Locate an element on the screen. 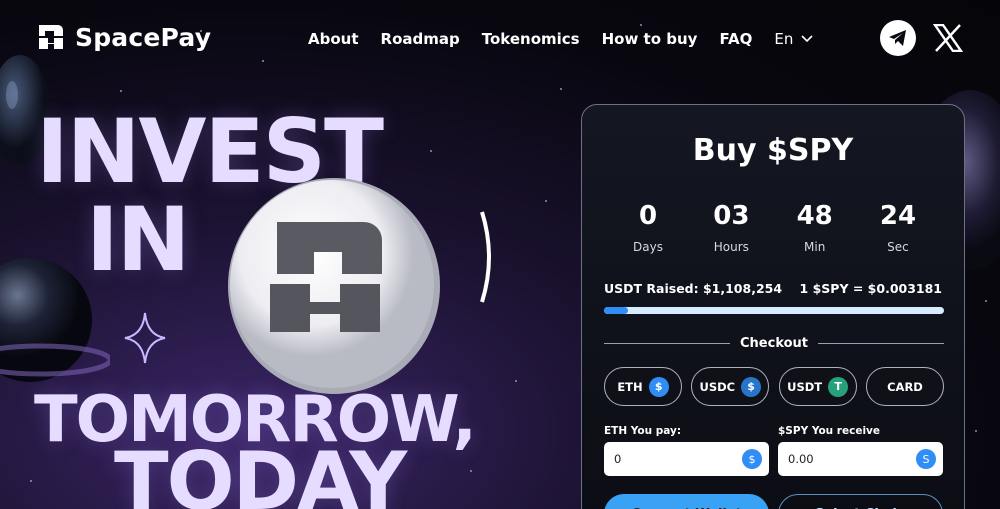 This screenshot has width=1000, height=509. countdown-days: 0 Days is located at coordinates (648, 227).